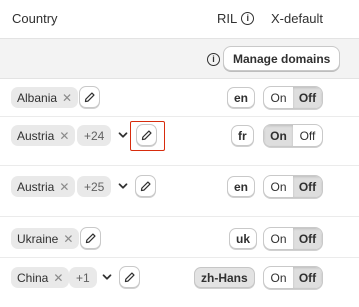 This screenshot has width=359, height=307. I want to click on language-badge: fr, so click(242, 135).